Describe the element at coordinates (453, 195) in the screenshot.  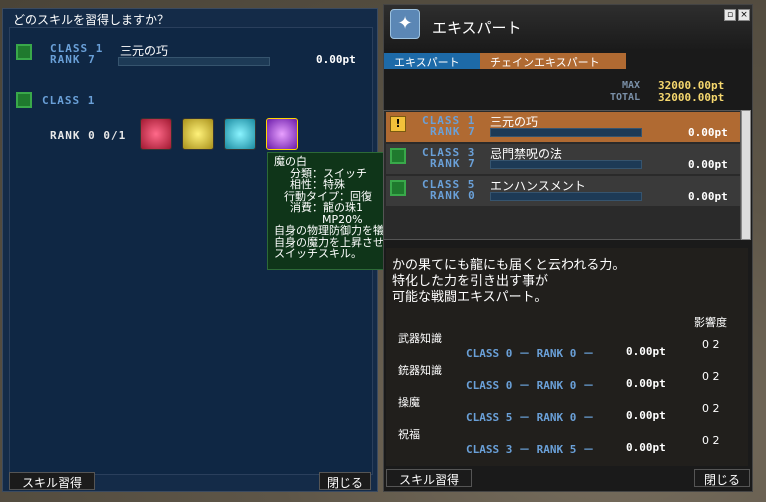
I see `list-rank: RANK 0` at that location.